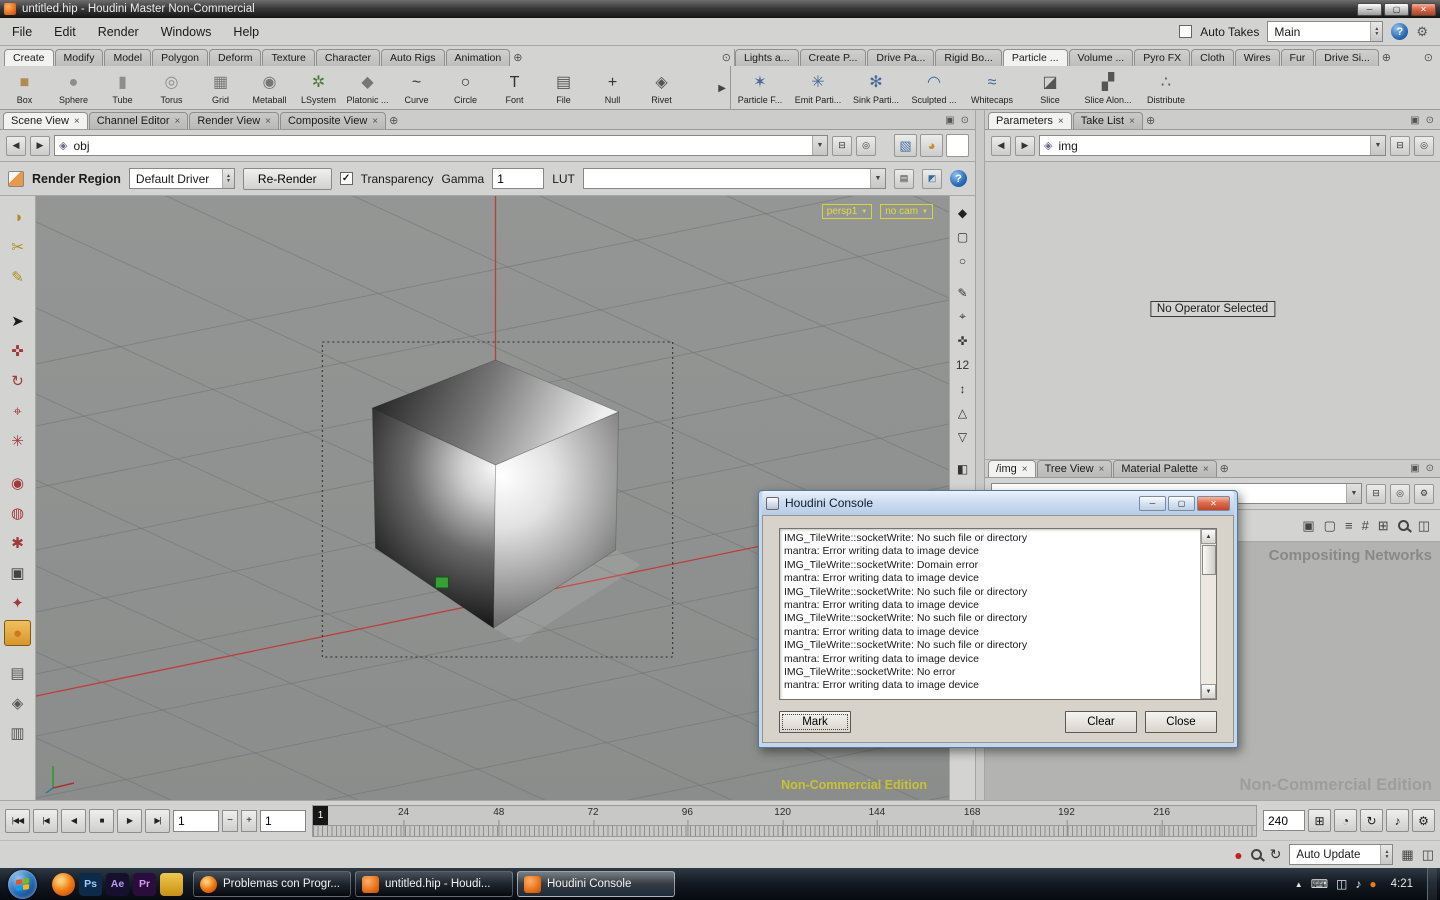  I want to click on left-toolbar-icon: ◍, so click(17, 513).